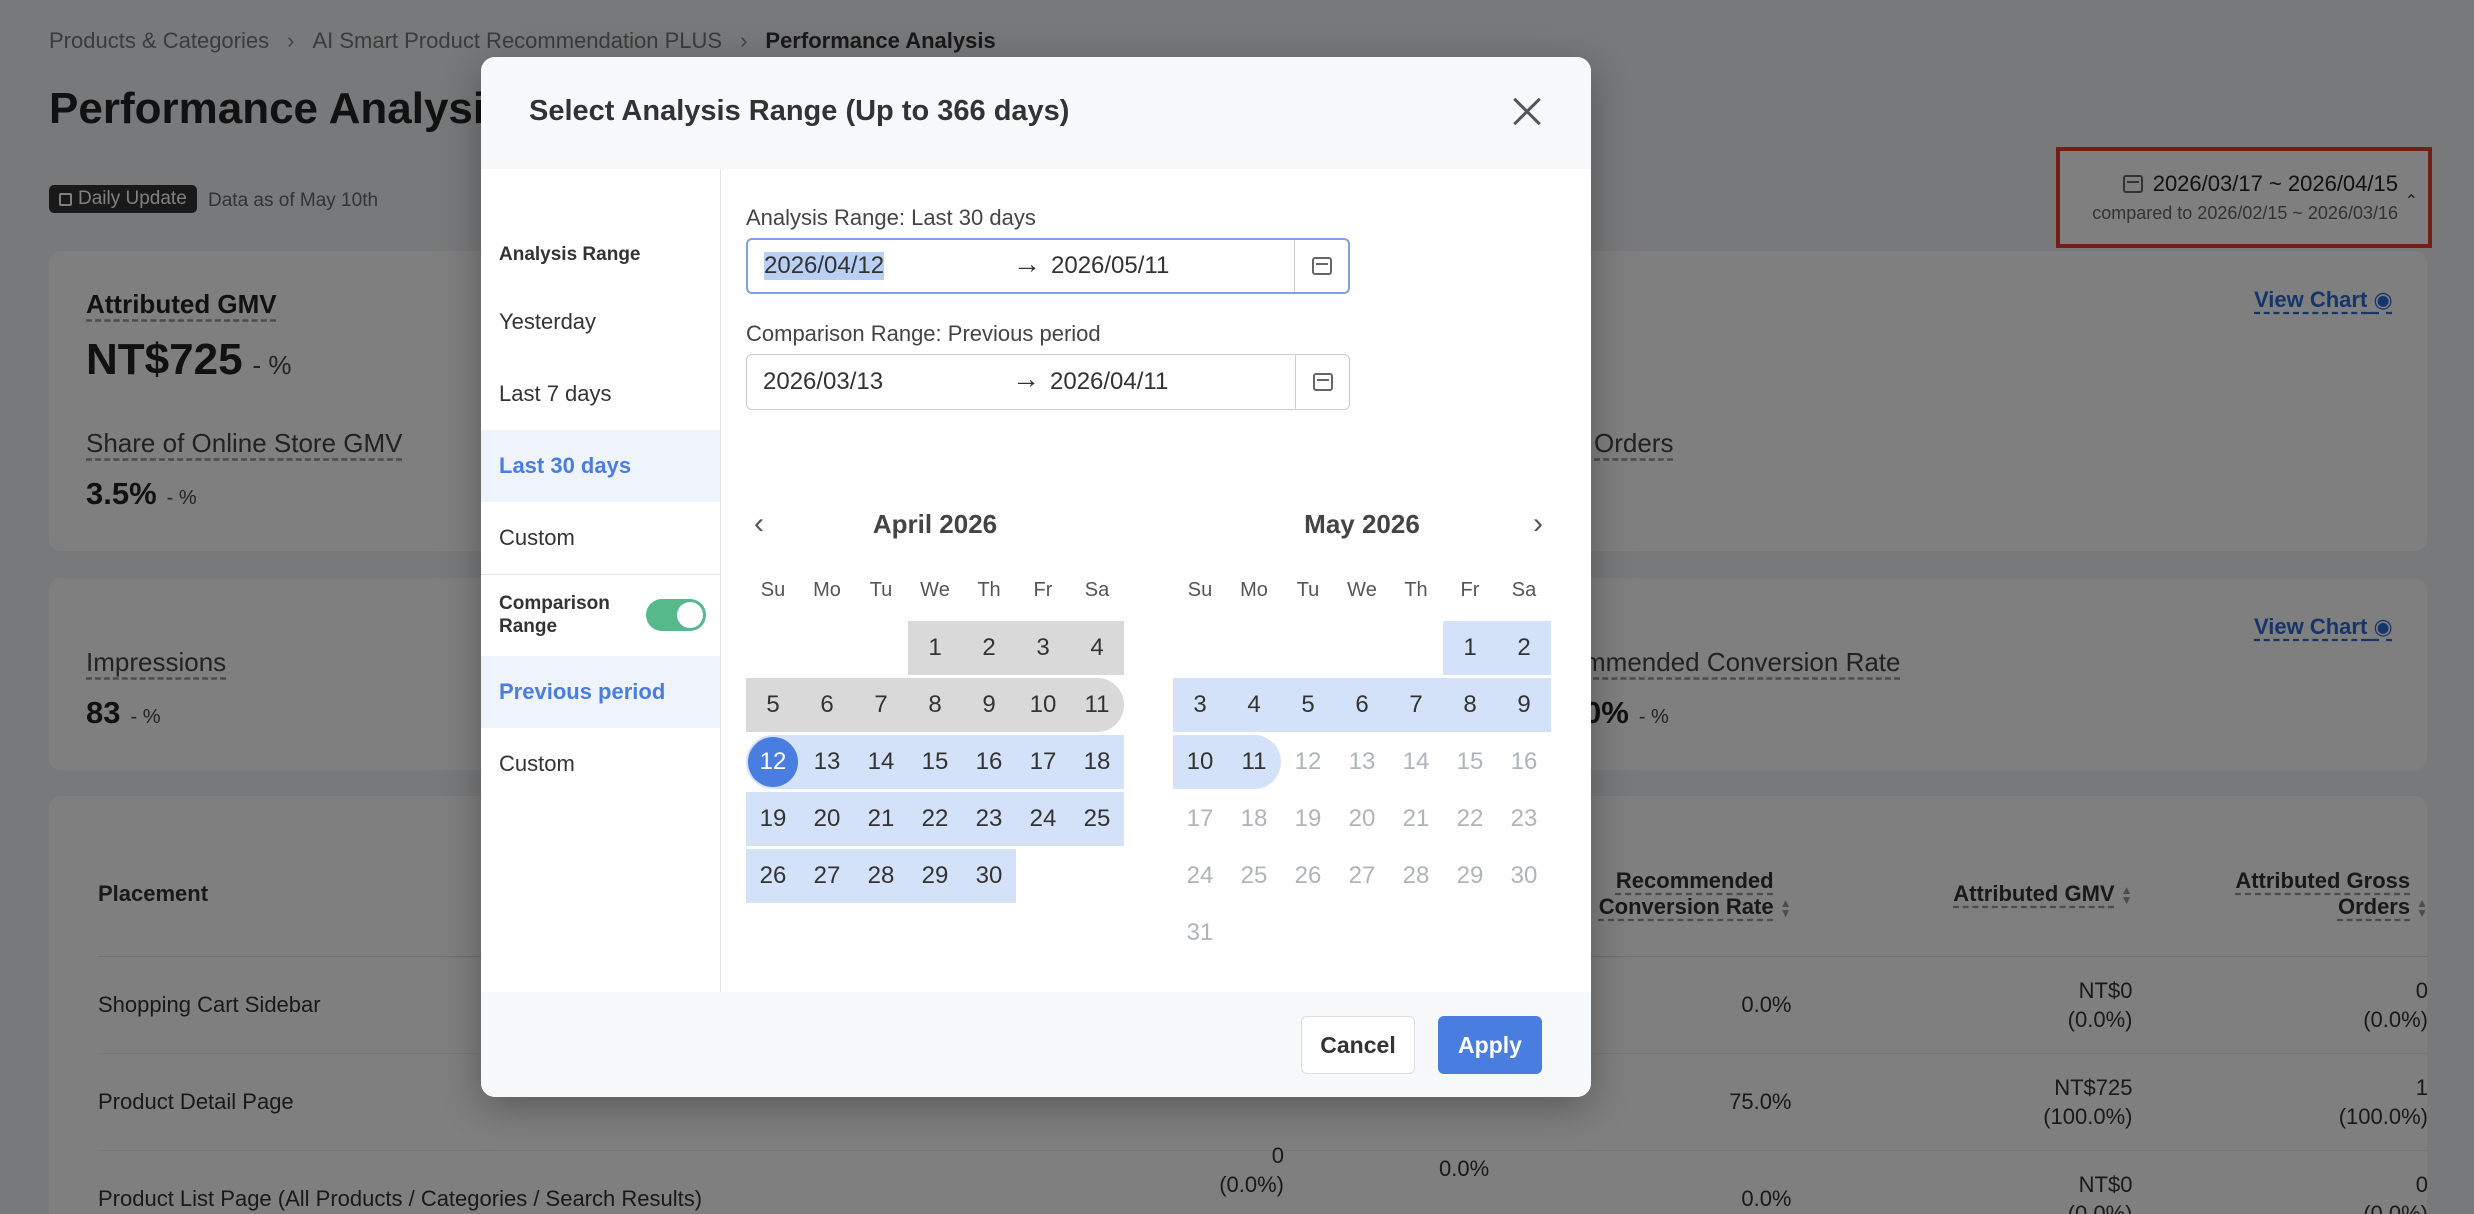 This screenshot has width=2474, height=1214. I want to click on comparison-custom: Custom, so click(600, 764).